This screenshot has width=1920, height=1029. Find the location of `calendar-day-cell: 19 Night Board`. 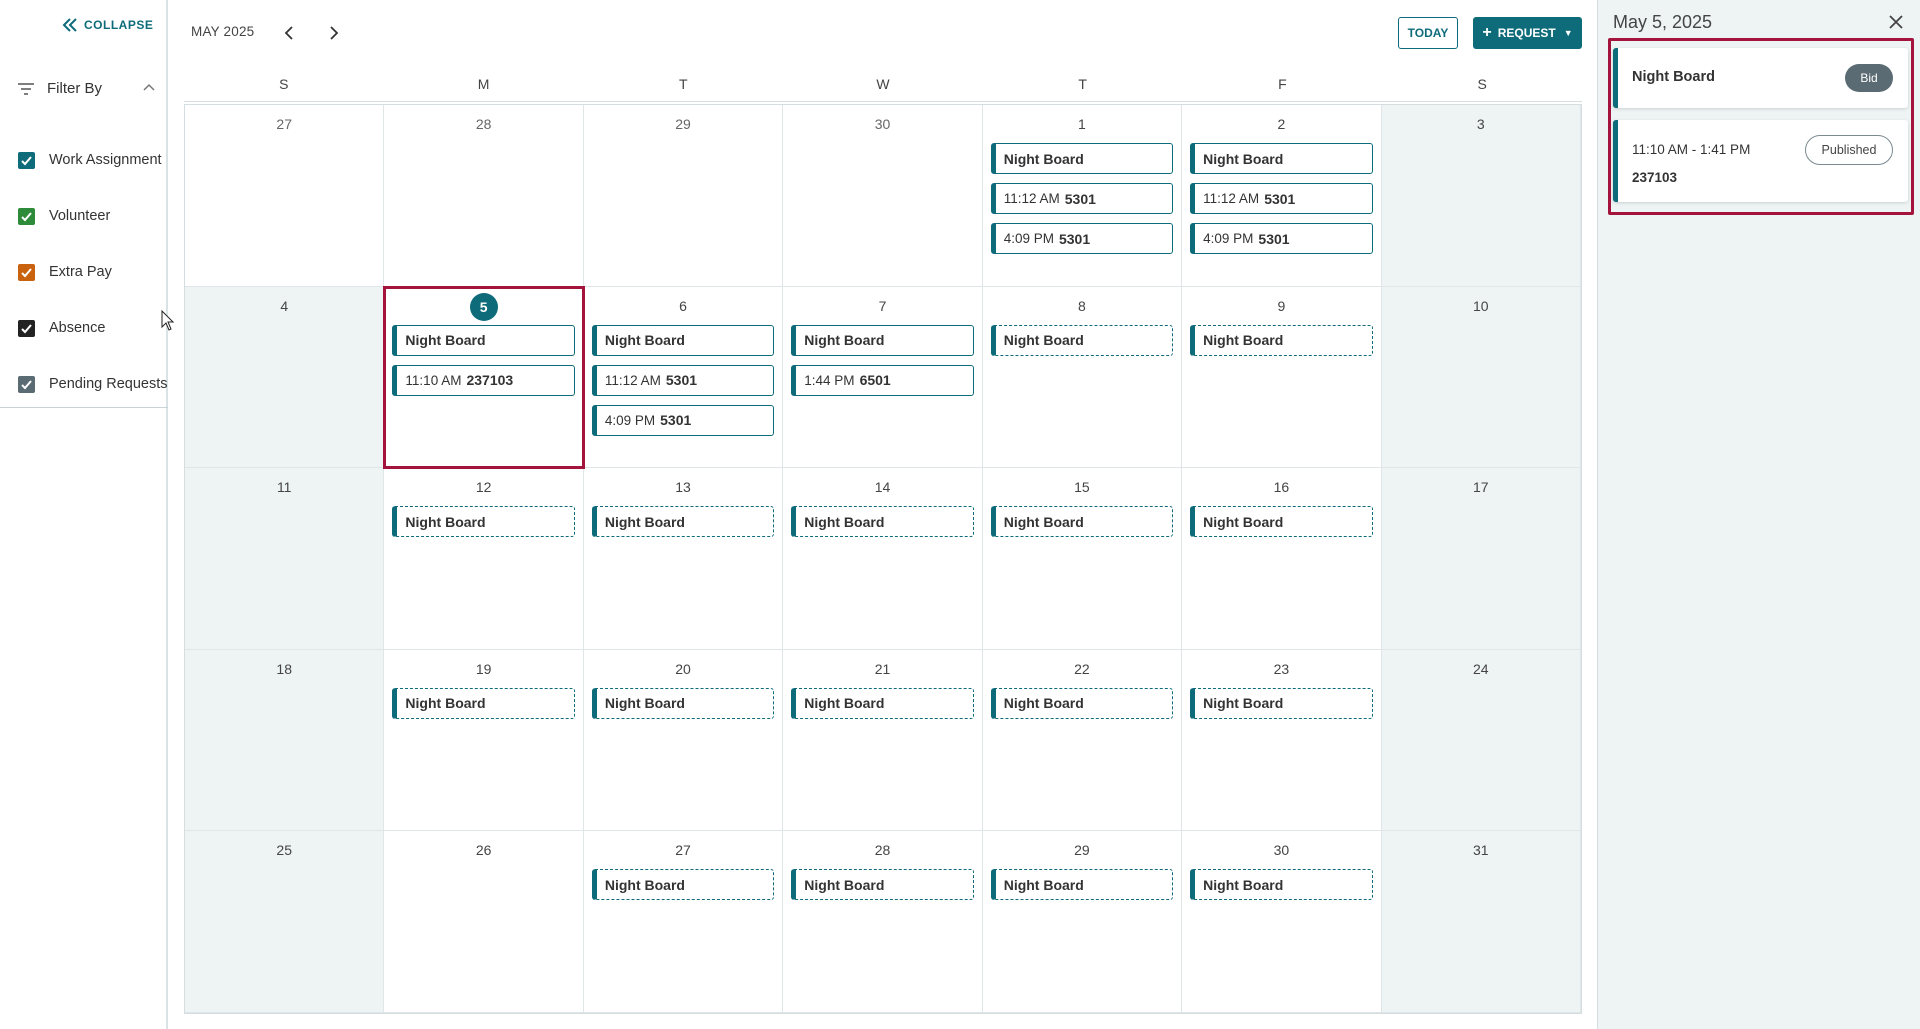

calendar-day-cell: 19 Night Board is located at coordinates (484, 740).